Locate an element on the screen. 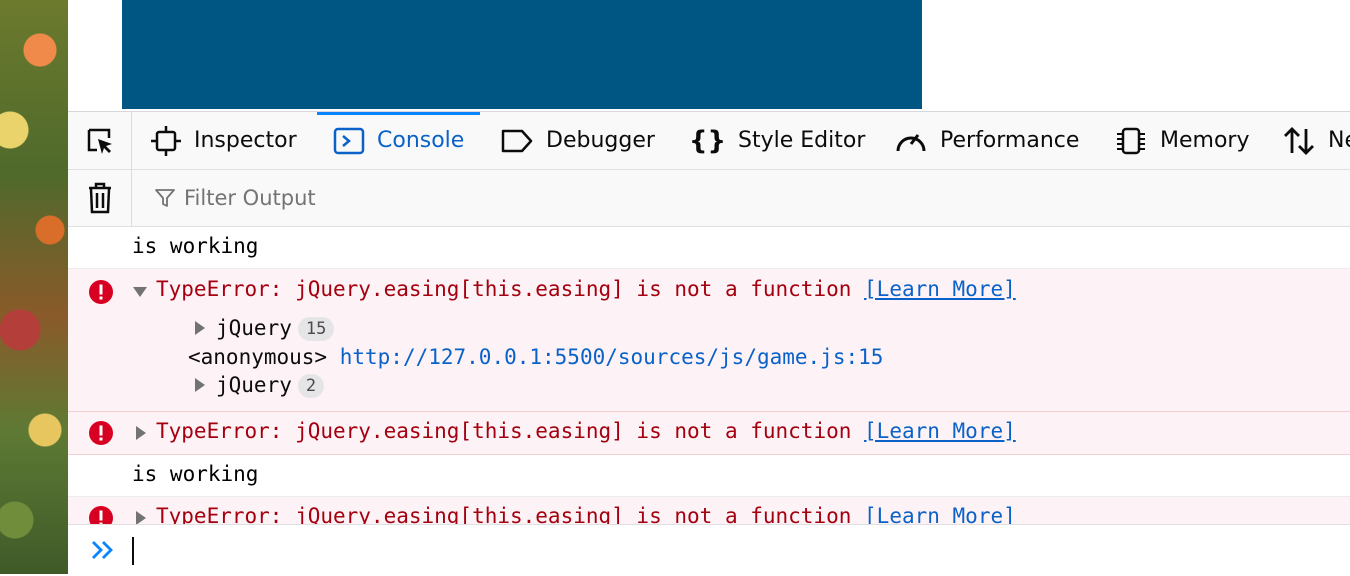 Image resolution: width=1350 pixels, height=576 pixels. tab-performance: Performance is located at coordinates (986, 140).